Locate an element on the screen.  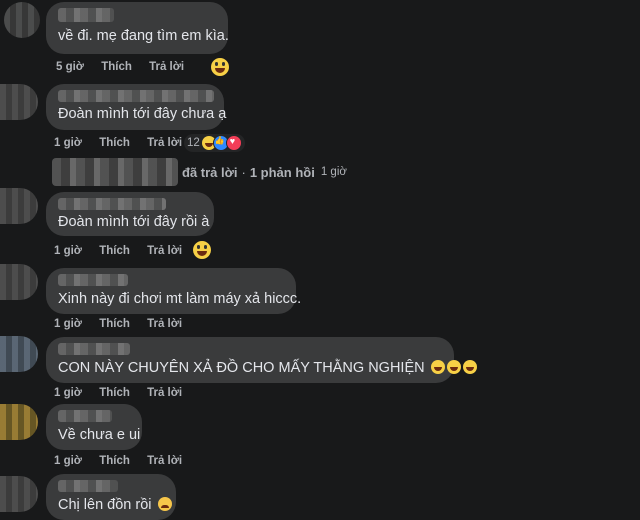
reaction-count: 12 is located at coordinates (193, 143).